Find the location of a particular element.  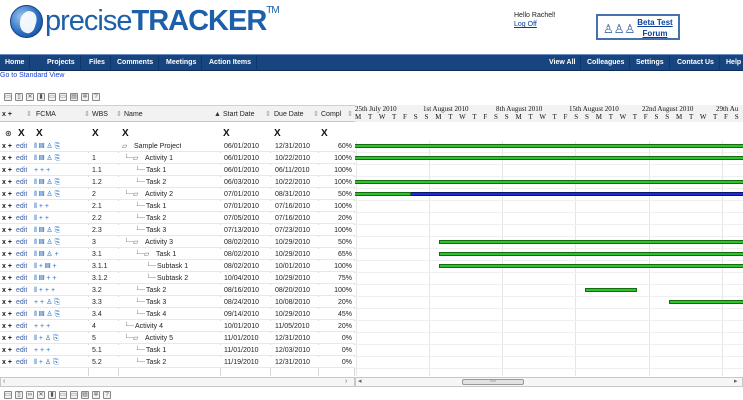

col-start-header: Start Date is located at coordinates (239, 114).